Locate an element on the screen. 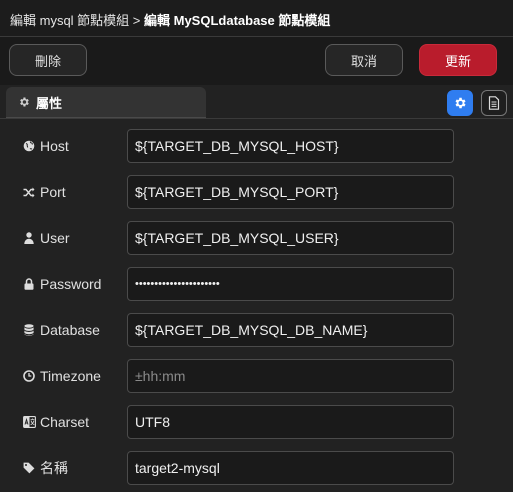  host-input: ${TARGET_DB_MYSQL_HOST} is located at coordinates (290, 146).